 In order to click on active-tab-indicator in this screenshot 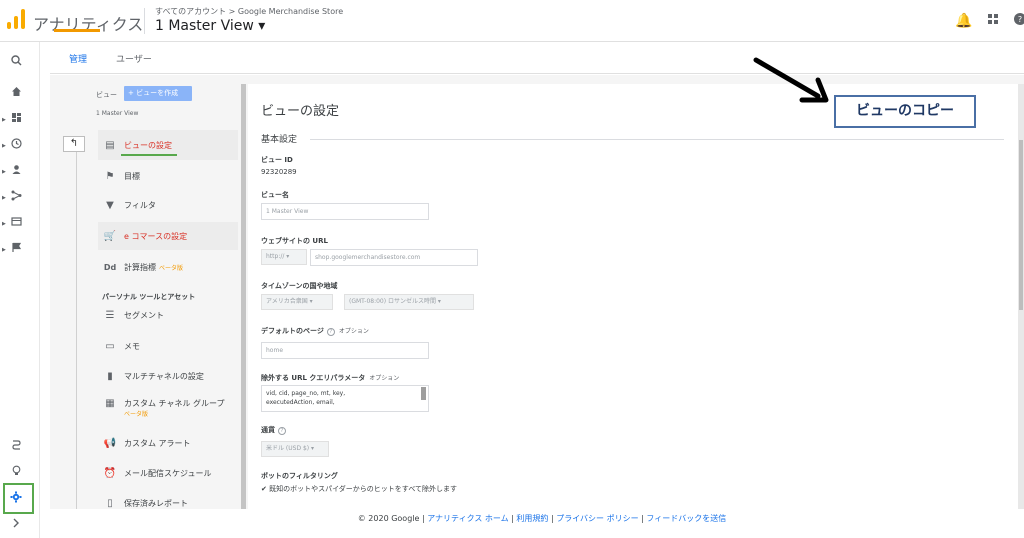, I will do `click(77, 30)`.